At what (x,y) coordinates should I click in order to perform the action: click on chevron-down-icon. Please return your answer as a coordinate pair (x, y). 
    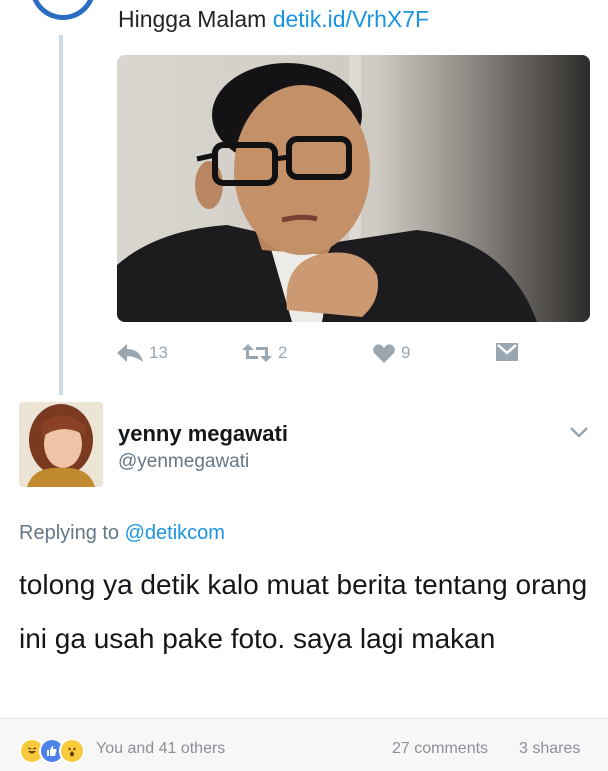
    Looking at the image, I should click on (579, 434).